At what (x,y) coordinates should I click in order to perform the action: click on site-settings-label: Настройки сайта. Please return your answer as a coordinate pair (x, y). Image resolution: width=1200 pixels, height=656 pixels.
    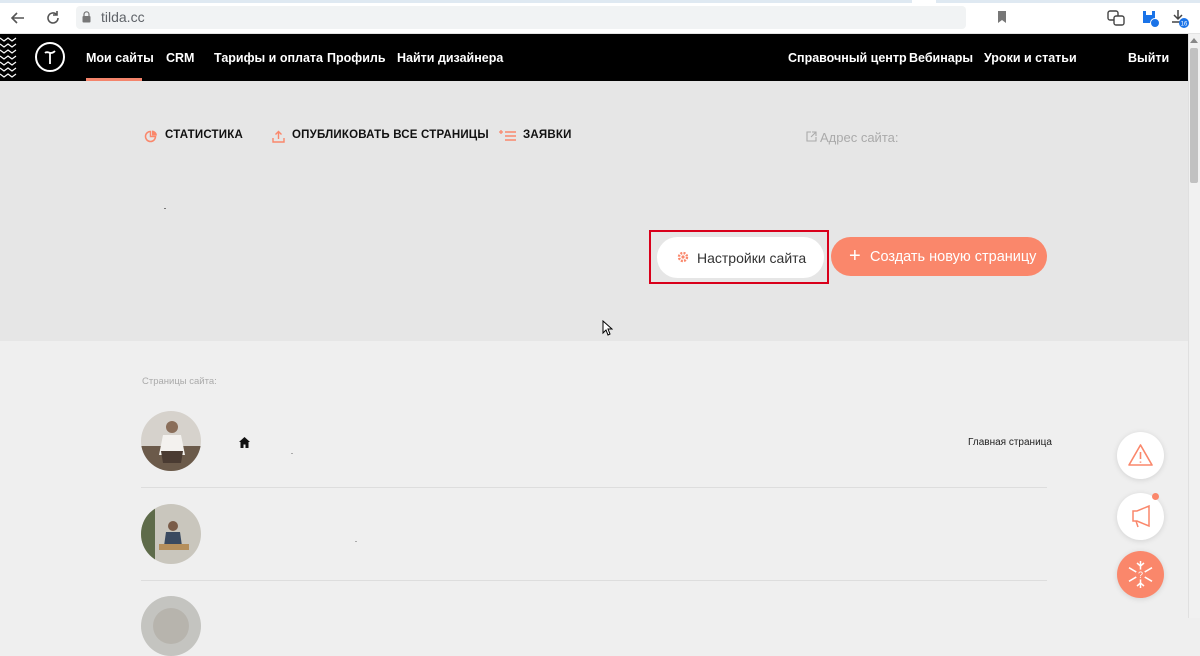
    Looking at the image, I should click on (752, 258).